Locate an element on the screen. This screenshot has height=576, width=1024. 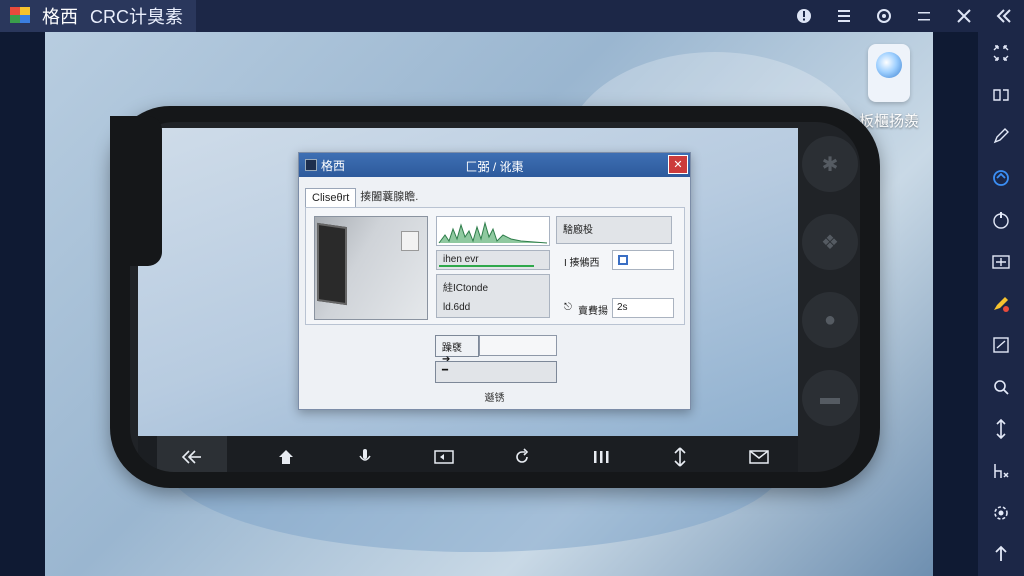
side-button-1: ✱ is located at coordinates (830, 164).